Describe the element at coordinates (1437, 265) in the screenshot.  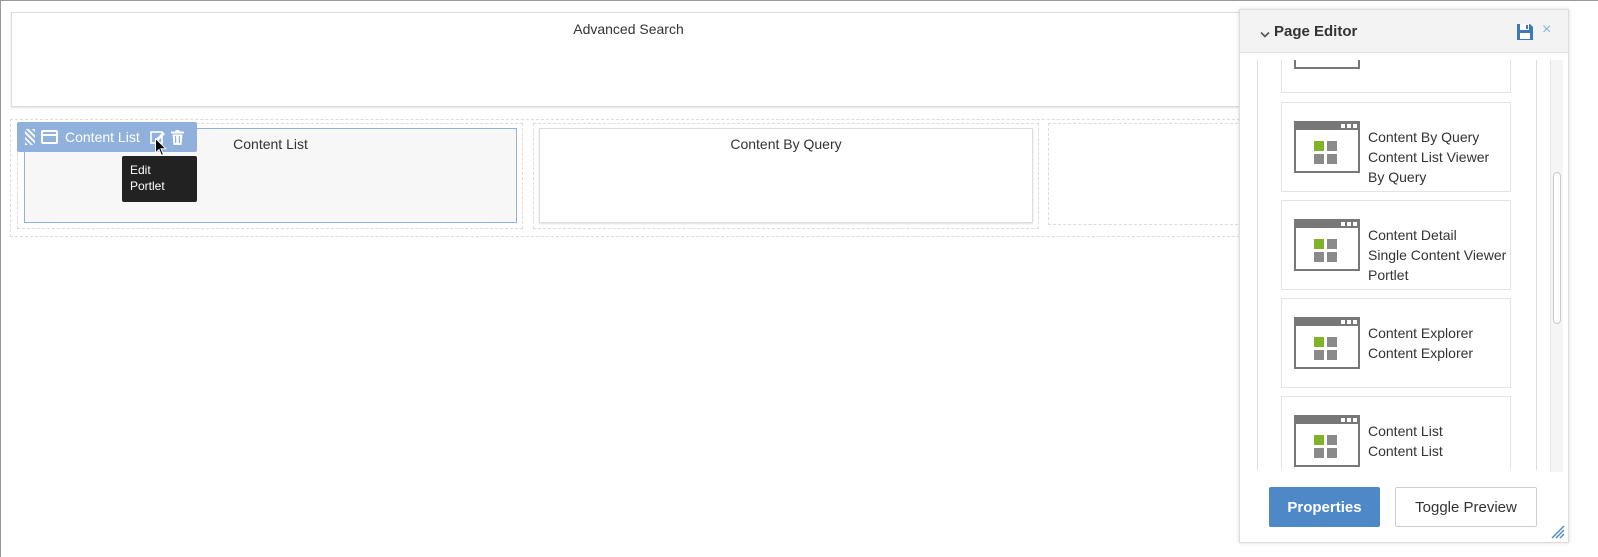
I see `portlet-card-description: Single Content Viewer Portlet` at that location.